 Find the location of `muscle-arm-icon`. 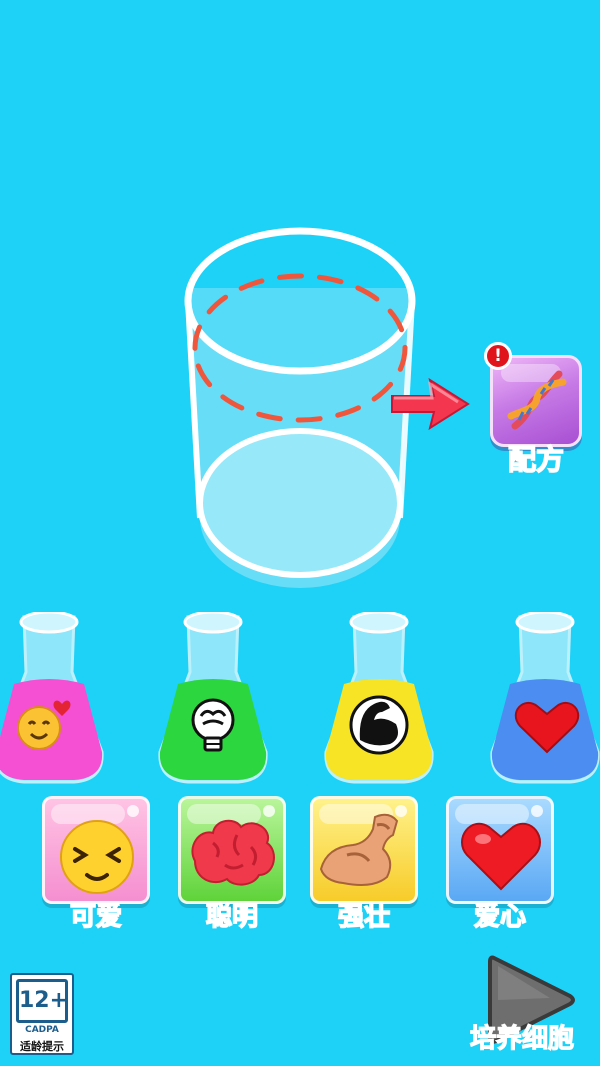

muscle-arm-icon is located at coordinates (359, 849).